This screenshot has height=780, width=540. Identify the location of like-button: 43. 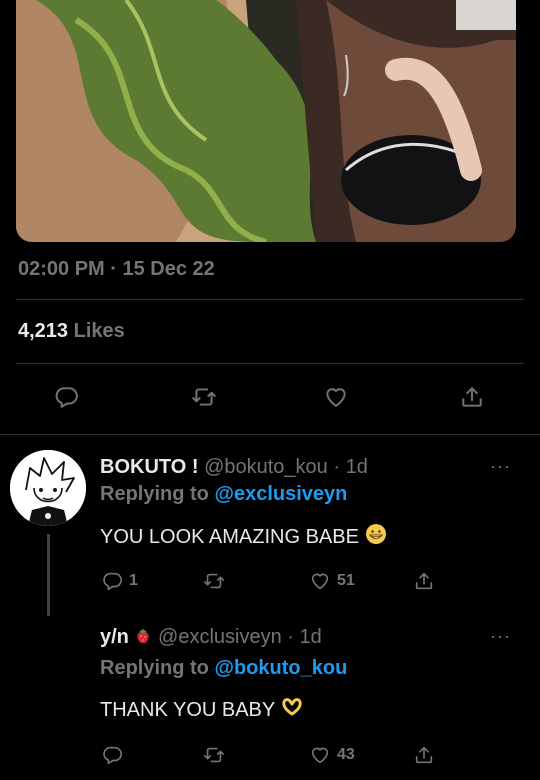
(332, 755).